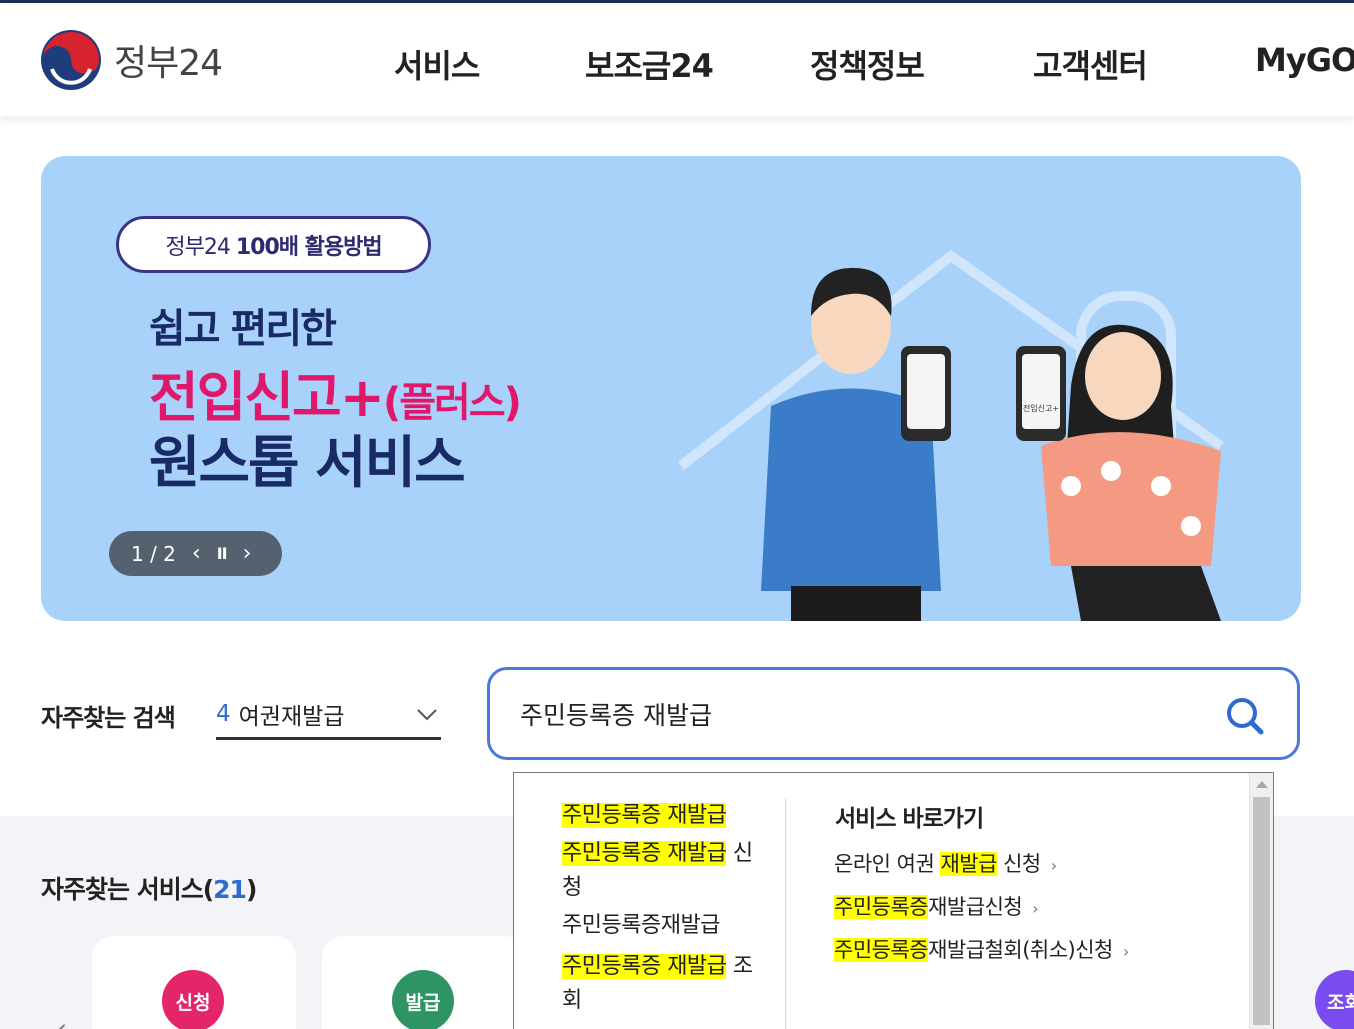  Describe the element at coordinates (1262, 784) in the screenshot. I see `scroll-up-arrow-icon` at that location.